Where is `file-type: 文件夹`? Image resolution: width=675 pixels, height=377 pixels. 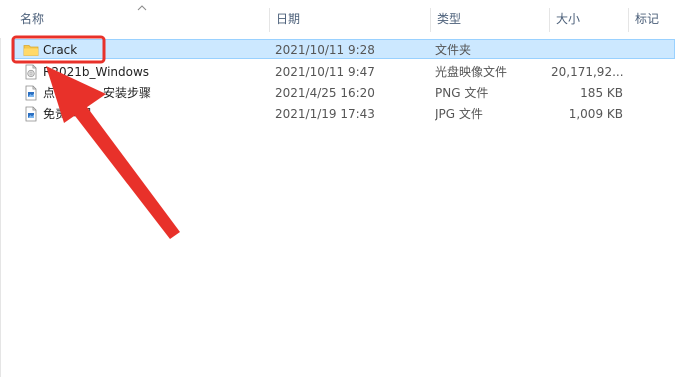 file-type: 文件夹 is located at coordinates (453, 50).